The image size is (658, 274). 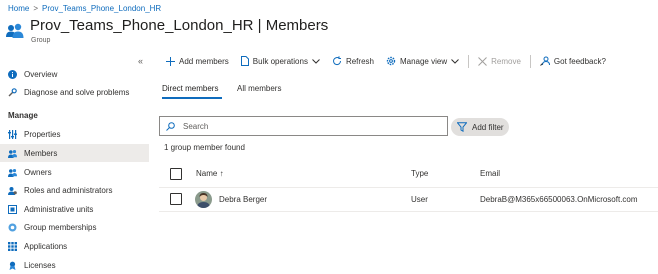 What do you see at coordinates (60, 227) in the screenshot?
I see `sidebar-item-label: Group memberships` at bounding box center [60, 227].